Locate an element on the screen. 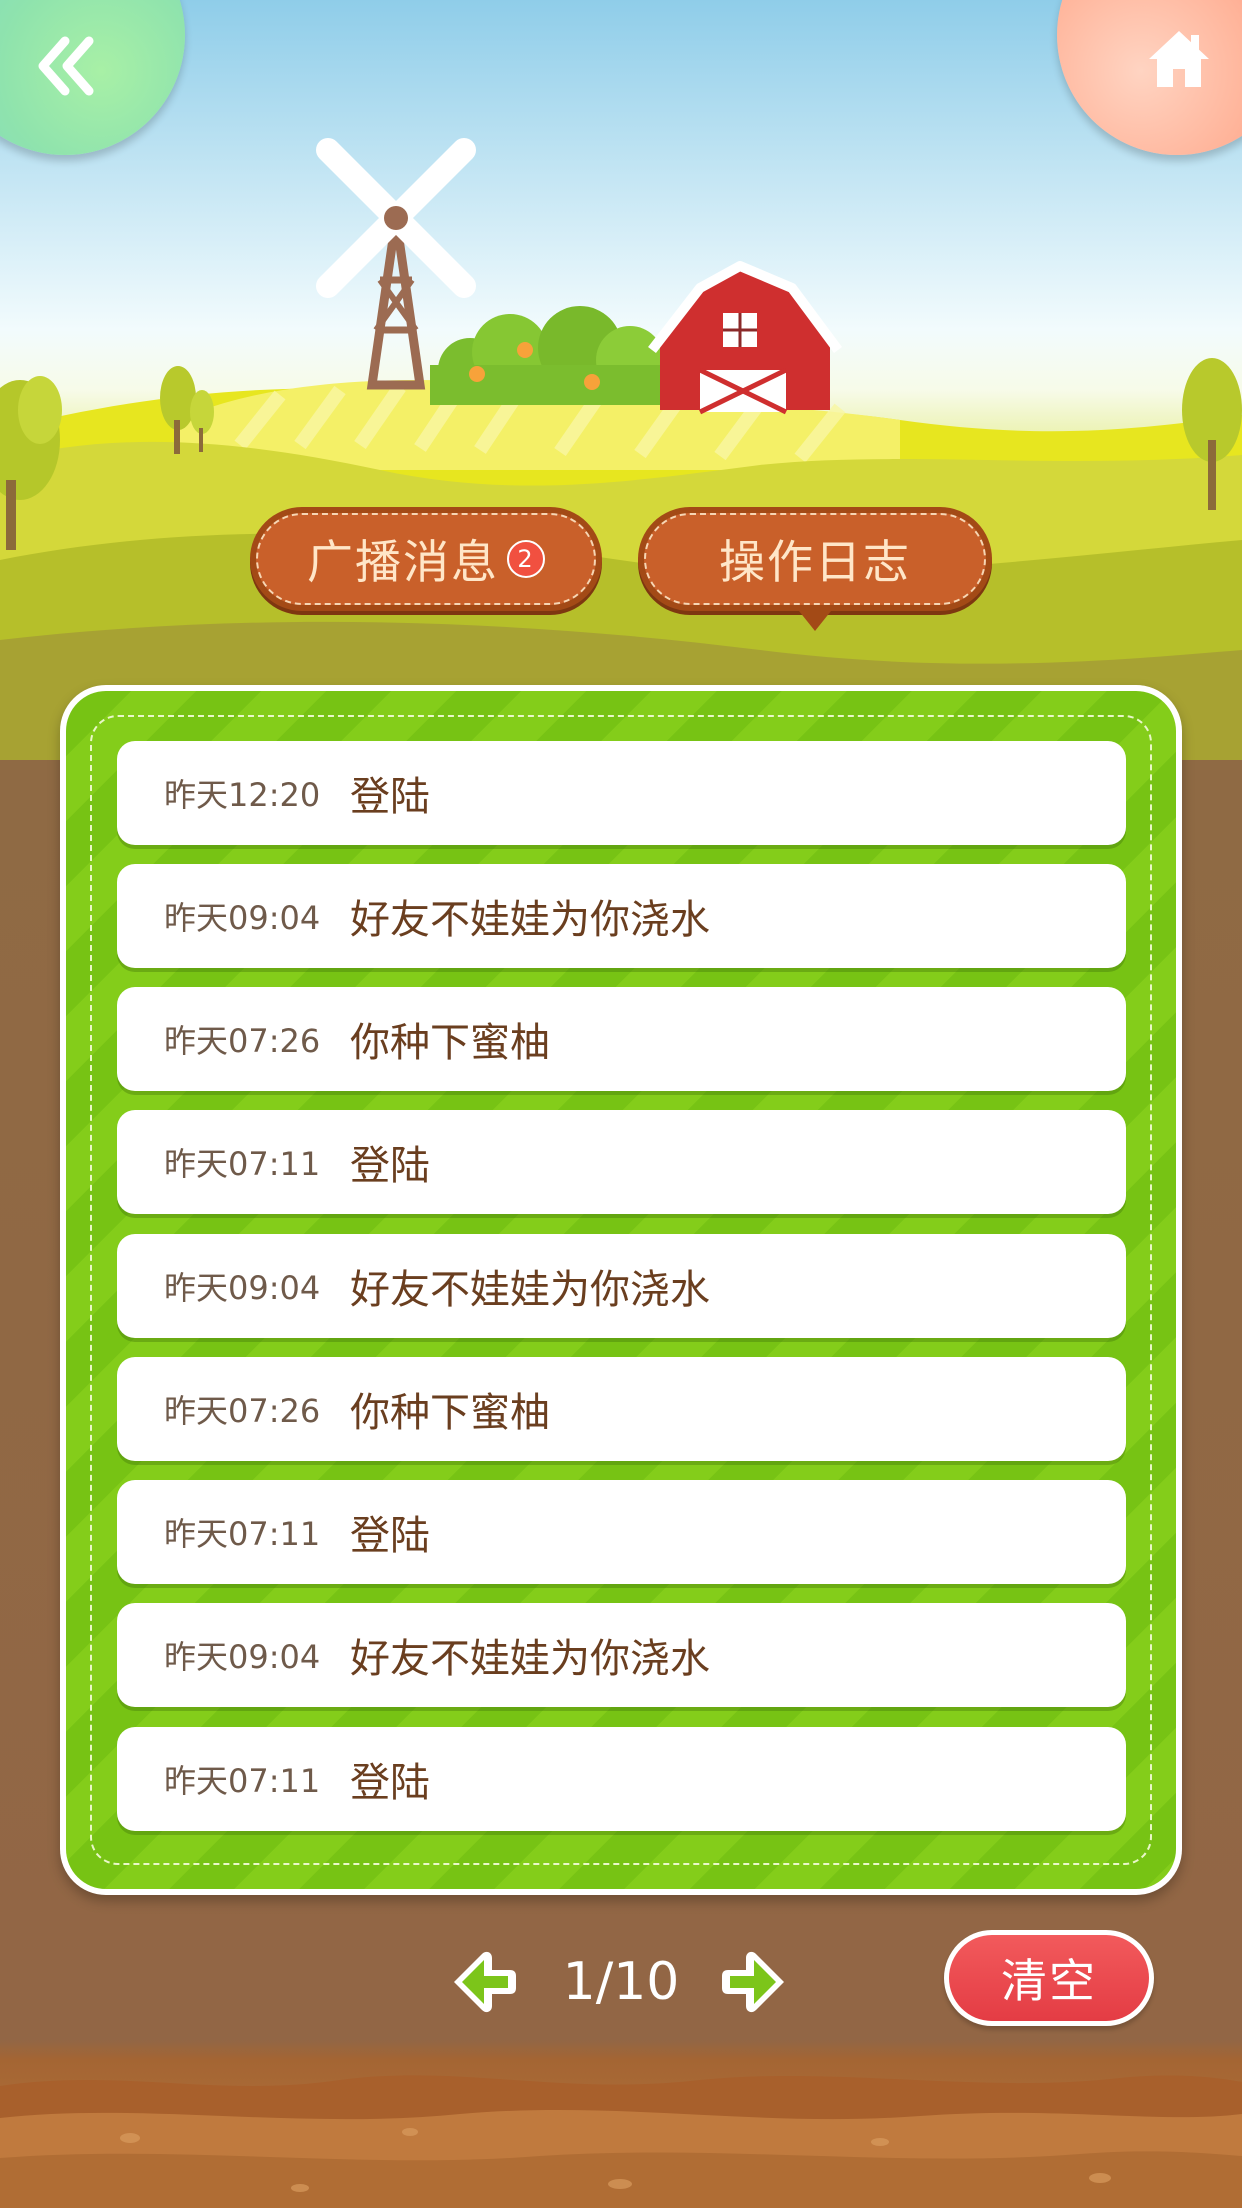 Image resolution: width=1242 pixels, height=2208 pixels. clear-button-label: 清空 is located at coordinates (1049, 1978).